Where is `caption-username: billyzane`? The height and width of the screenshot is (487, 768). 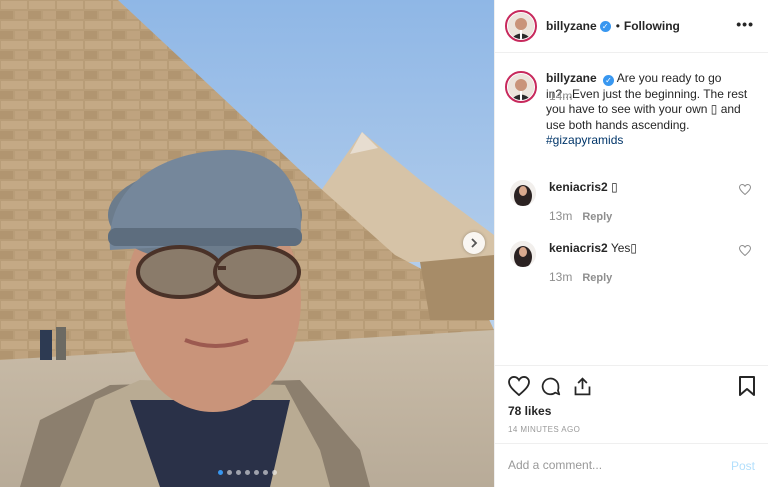
caption-username: billyzane is located at coordinates (571, 78).